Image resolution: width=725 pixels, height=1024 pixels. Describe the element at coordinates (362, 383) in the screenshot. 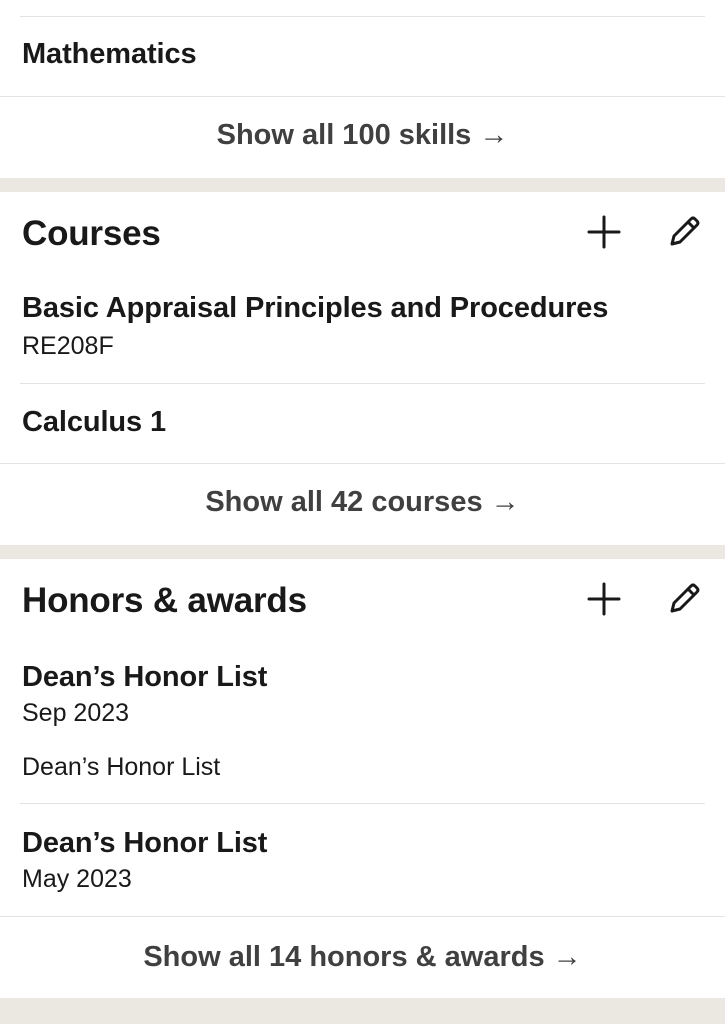

I see `course-divider` at that location.